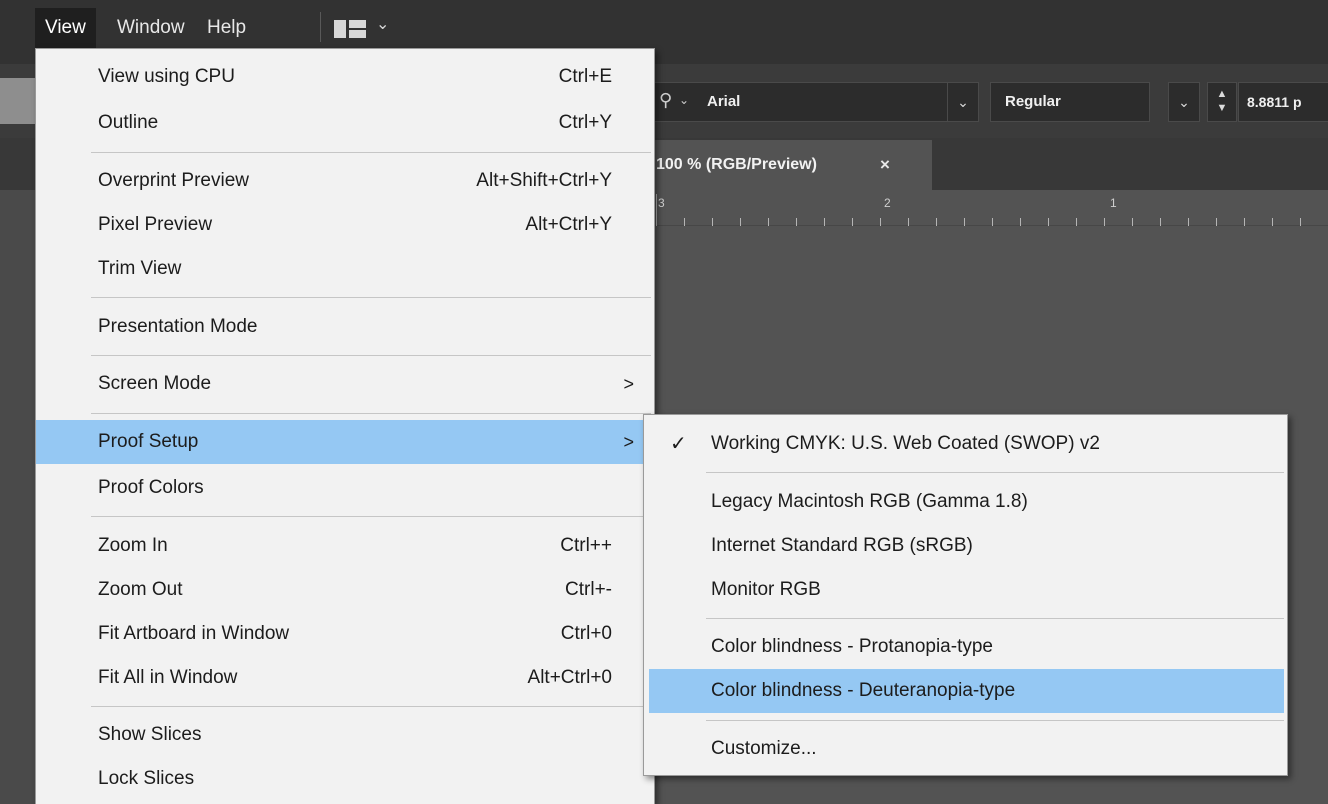 Image resolution: width=1328 pixels, height=804 pixels. What do you see at coordinates (350, 29) in the screenshot?
I see `workspace-layout-icon` at bounding box center [350, 29].